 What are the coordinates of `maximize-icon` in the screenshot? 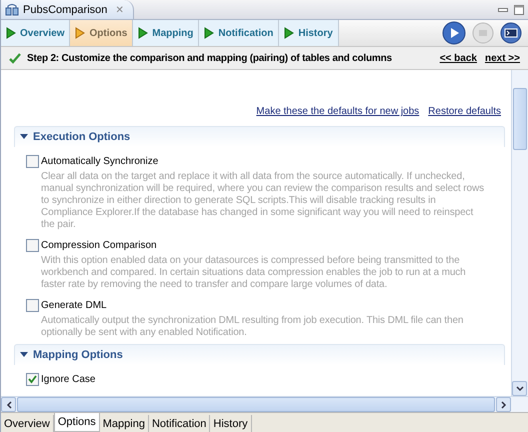 It's located at (519, 9).